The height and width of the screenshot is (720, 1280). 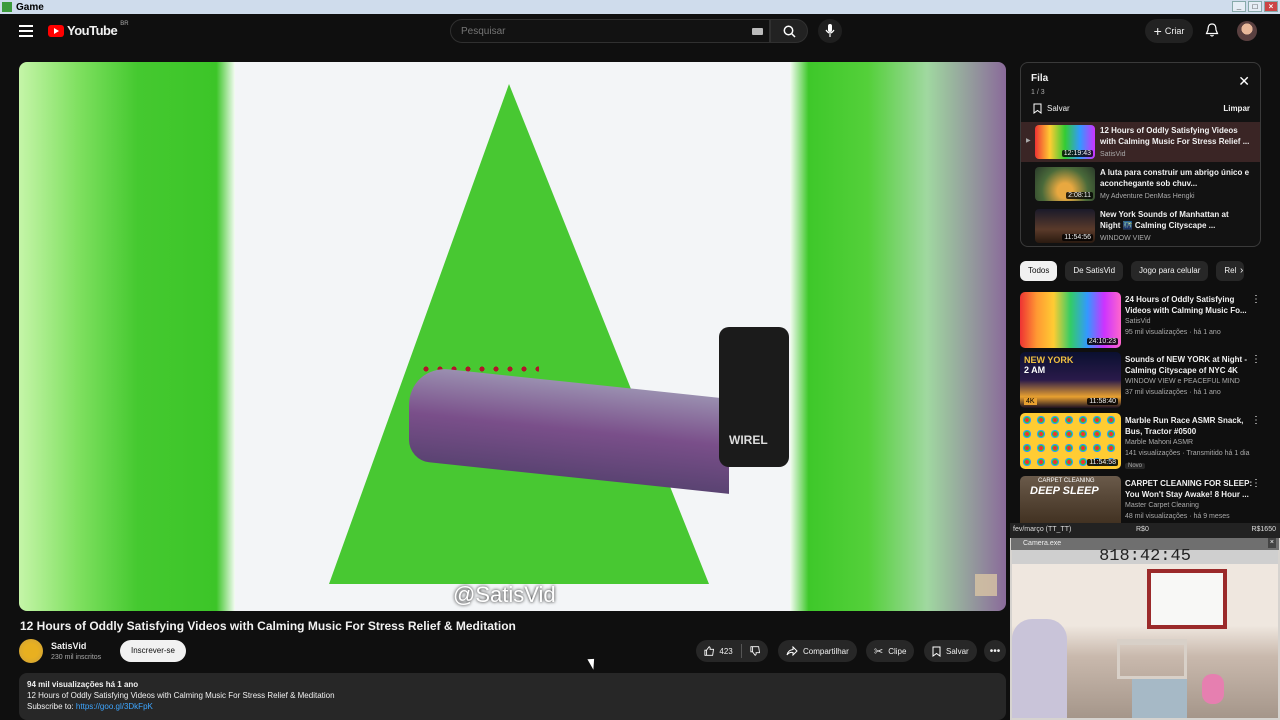 I want to click on channel-branding-icon, so click(x=986, y=585).